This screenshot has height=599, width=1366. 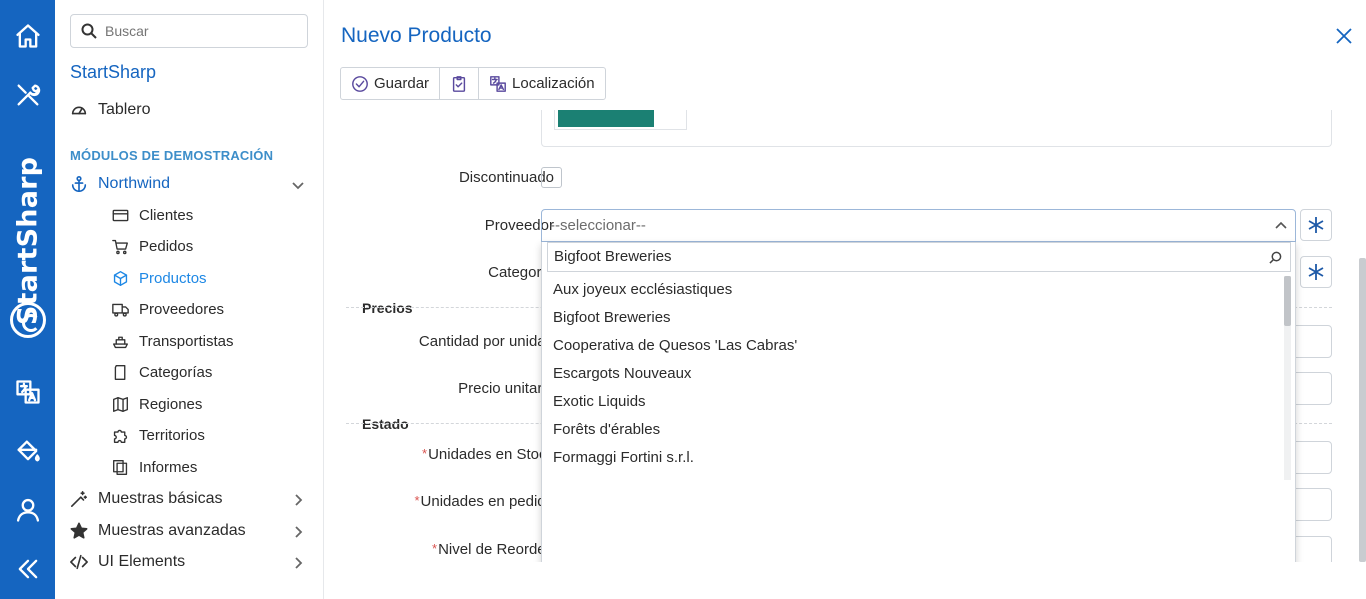 I want to click on nav-group-muestras-basicas: Muestras básicas, so click(x=146, y=499).